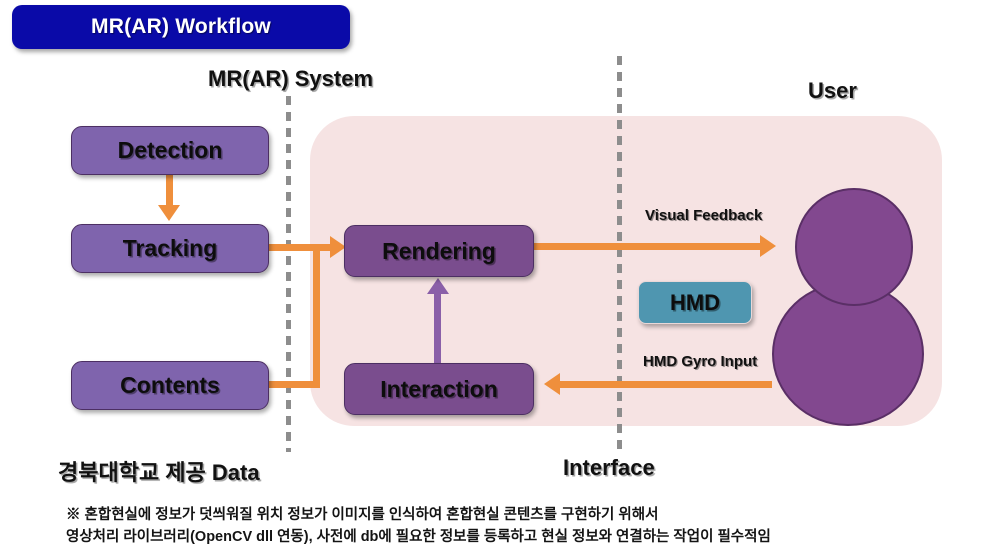  I want to click on node-hmd: HMD, so click(695, 302).